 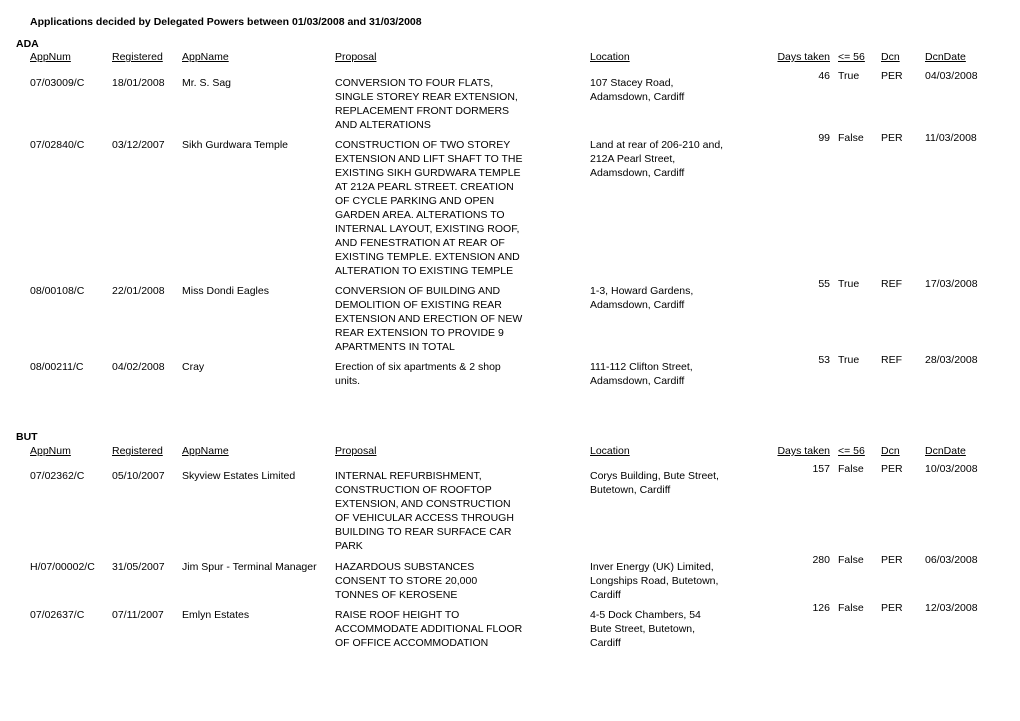 I want to click on proposal-cell-line: EXTENSION AND ERECTION OF NEW, so click(x=429, y=319).